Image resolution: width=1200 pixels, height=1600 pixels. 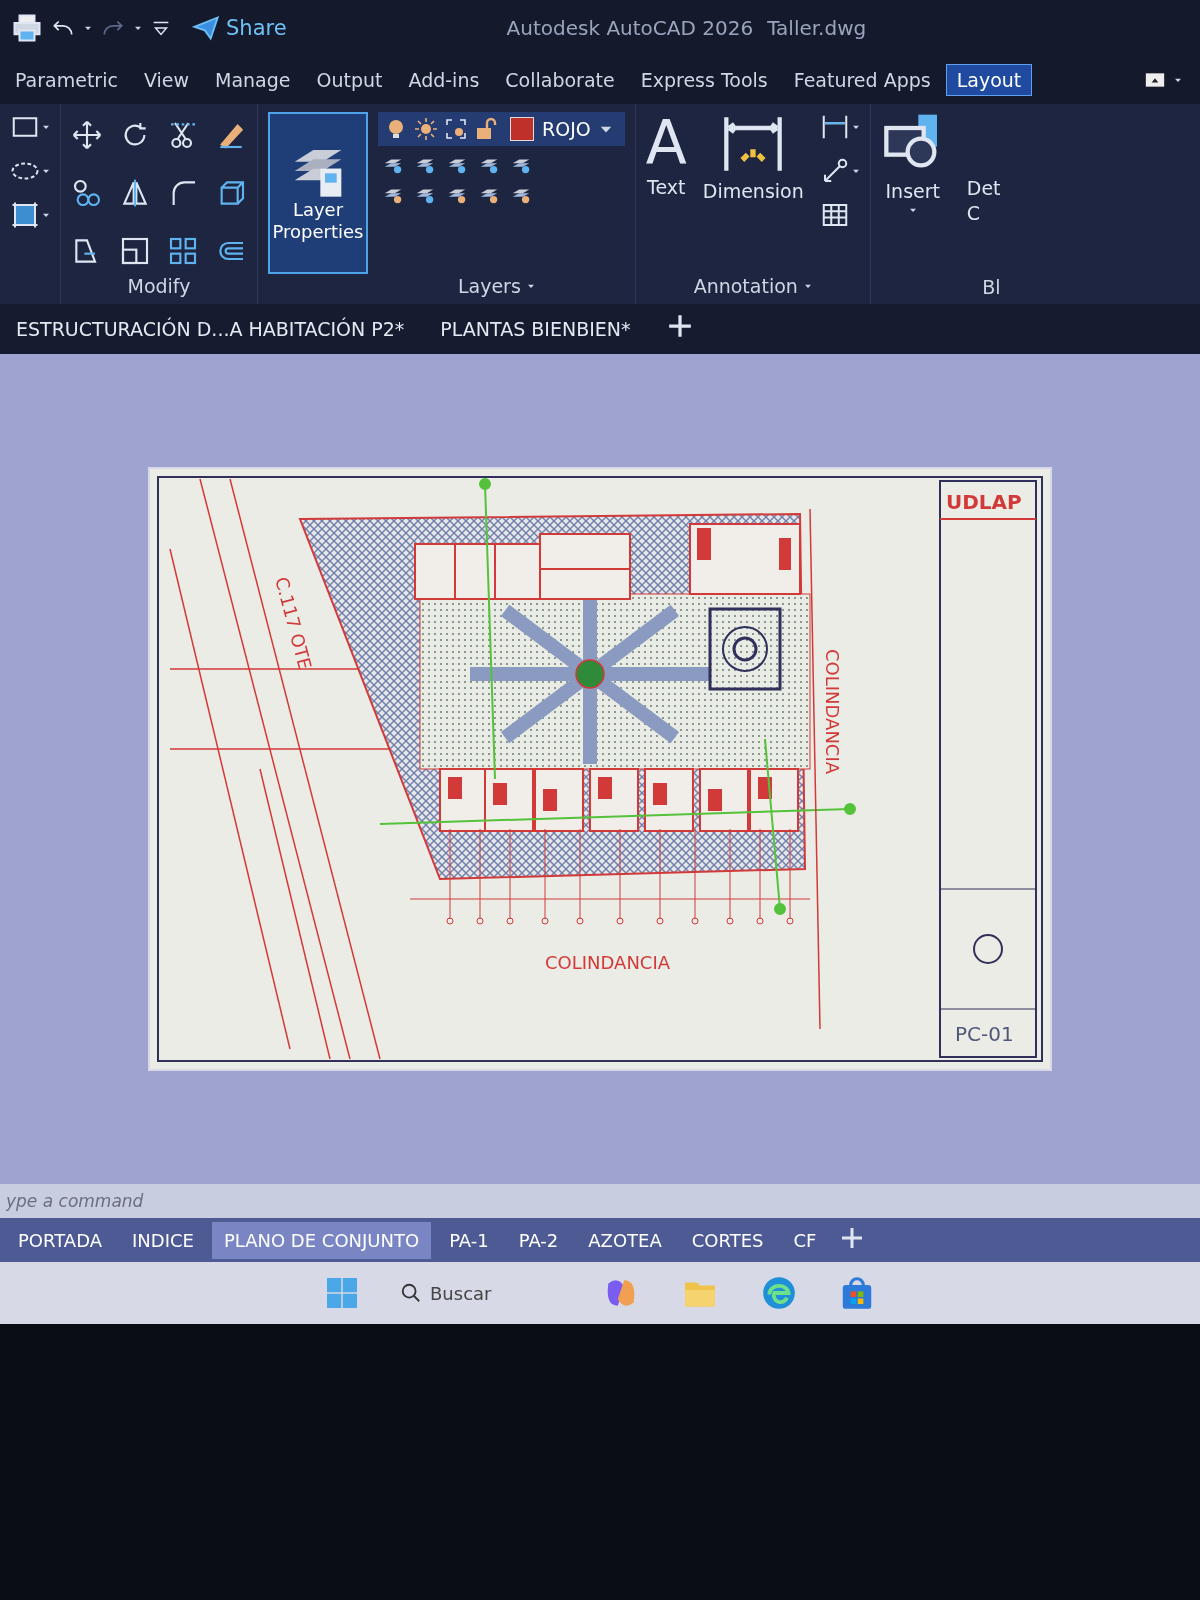 What do you see at coordinates (832, 712) in the screenshot?
I see `east-boundary-label: COLINDANCIA` at bounding box center [832, 712].